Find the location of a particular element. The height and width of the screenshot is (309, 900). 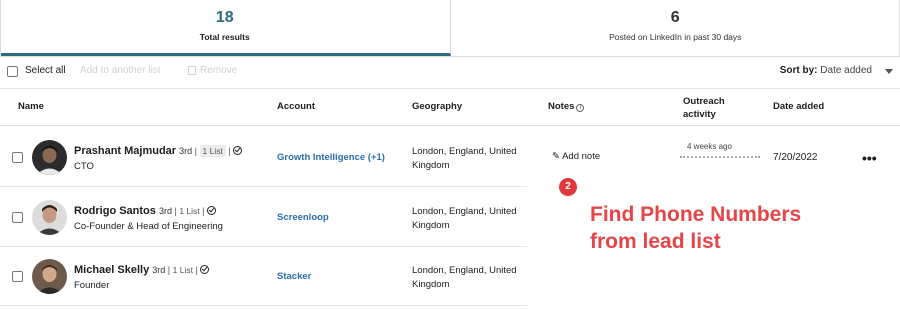

lead-name: Rodrigo Santos is located at coordinates (115, 211).